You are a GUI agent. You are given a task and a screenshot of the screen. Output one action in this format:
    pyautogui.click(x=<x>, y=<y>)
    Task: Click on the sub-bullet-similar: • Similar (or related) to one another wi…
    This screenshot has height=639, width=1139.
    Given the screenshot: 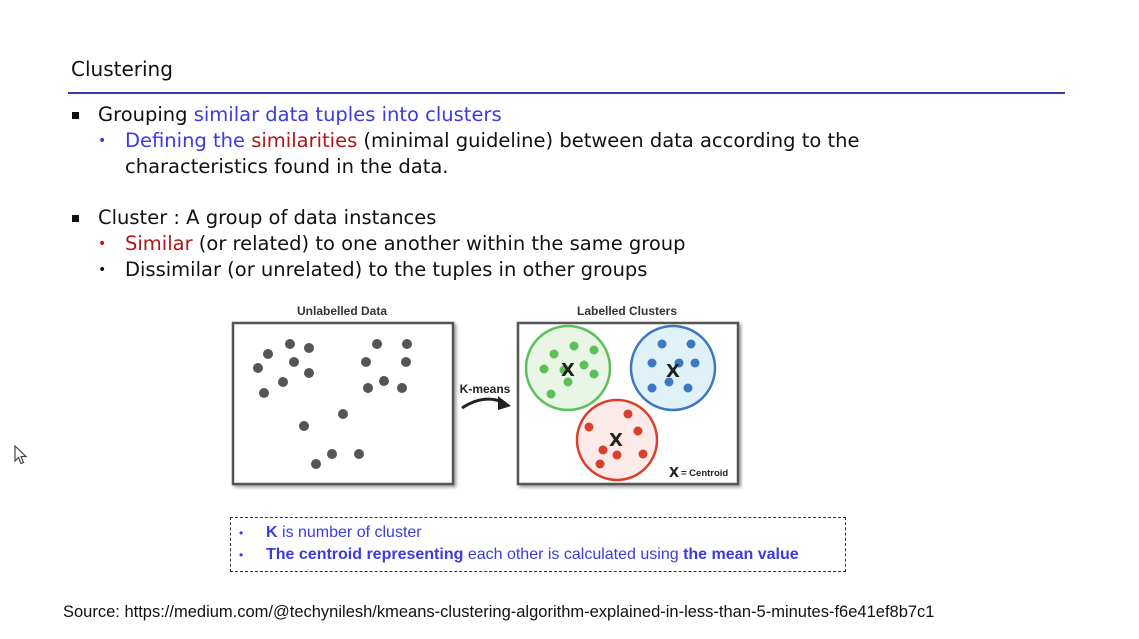 What is the action you would take?
    pyautogui.click(x=392, y=244)
    